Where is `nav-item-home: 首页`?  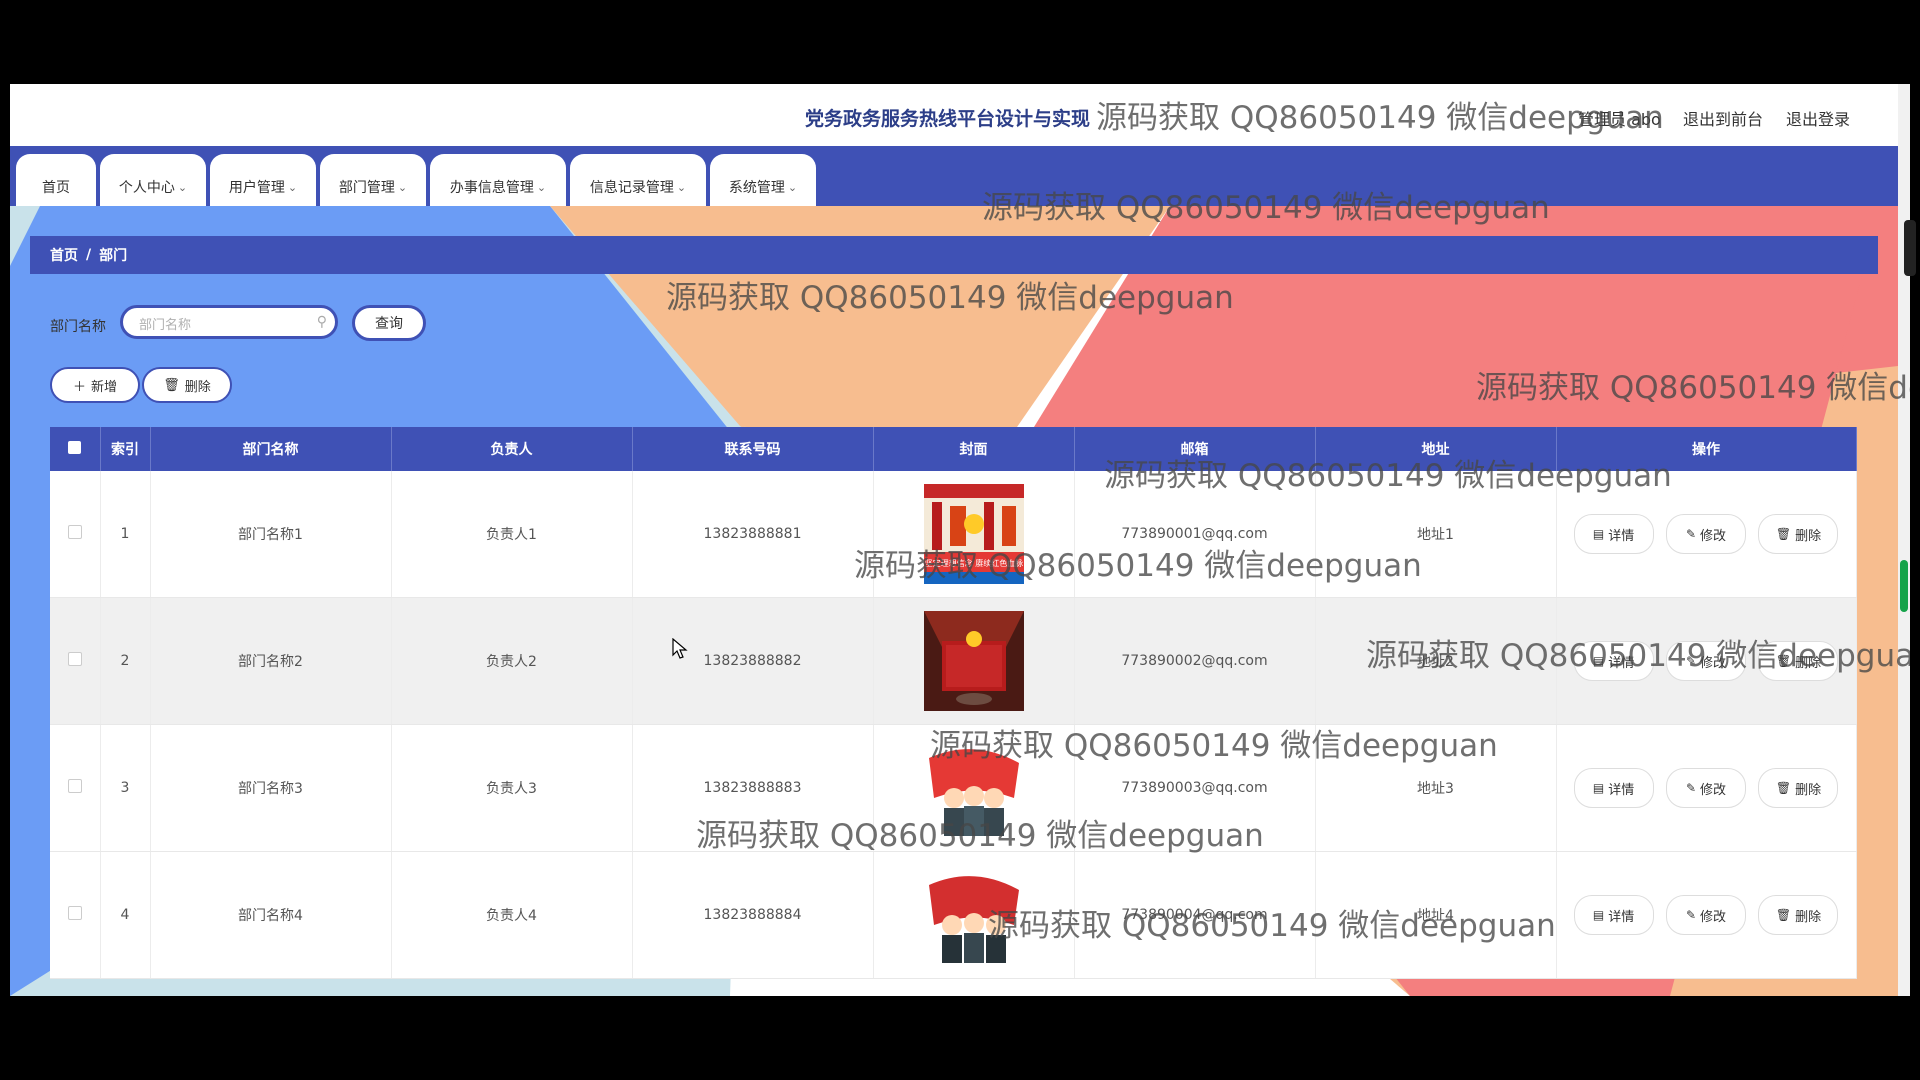 nav-item-home: 首页 is located at coordinates (56, 180).